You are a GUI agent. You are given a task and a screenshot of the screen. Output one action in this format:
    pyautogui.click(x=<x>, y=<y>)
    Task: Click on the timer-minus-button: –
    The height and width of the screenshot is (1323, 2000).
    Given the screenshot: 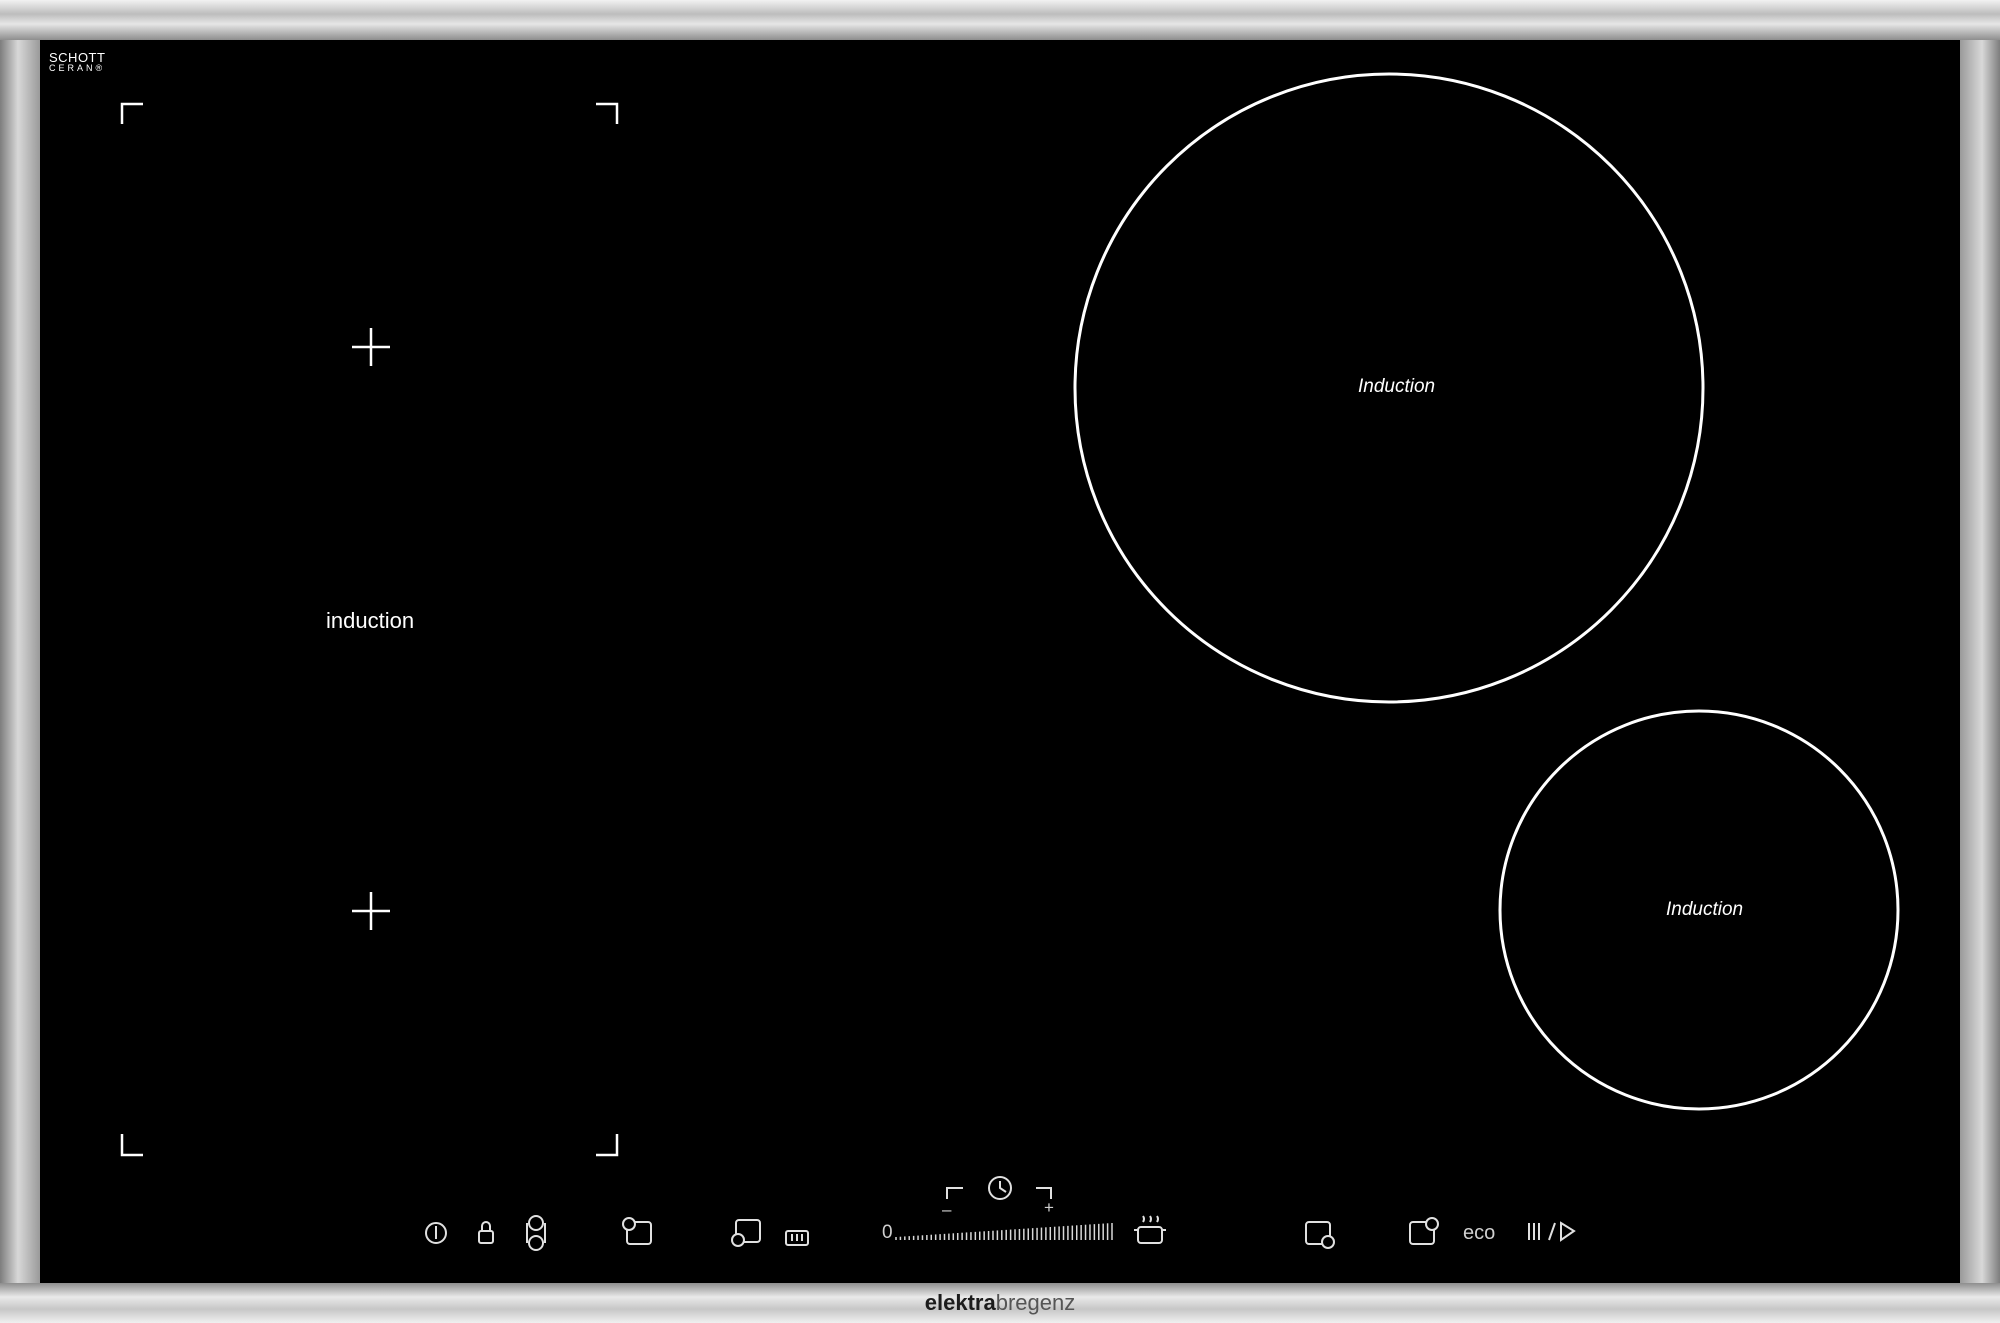 What is the action you would take?
    pyautogui.click(x=946, y=1210)
    